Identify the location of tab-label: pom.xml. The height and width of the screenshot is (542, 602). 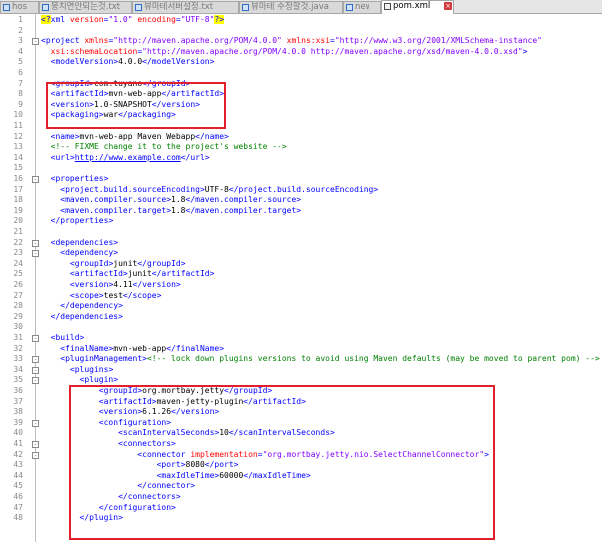
(412, 6).